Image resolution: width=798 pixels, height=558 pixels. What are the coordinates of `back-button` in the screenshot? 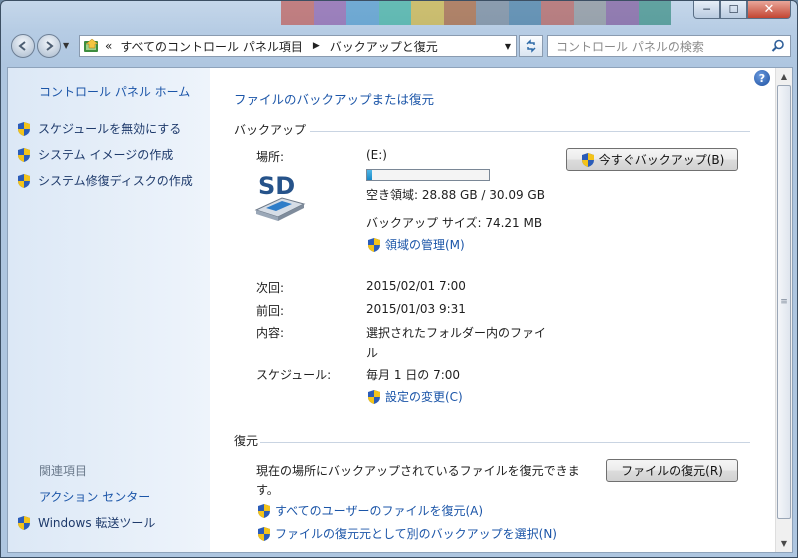 It's located at (23, 46).